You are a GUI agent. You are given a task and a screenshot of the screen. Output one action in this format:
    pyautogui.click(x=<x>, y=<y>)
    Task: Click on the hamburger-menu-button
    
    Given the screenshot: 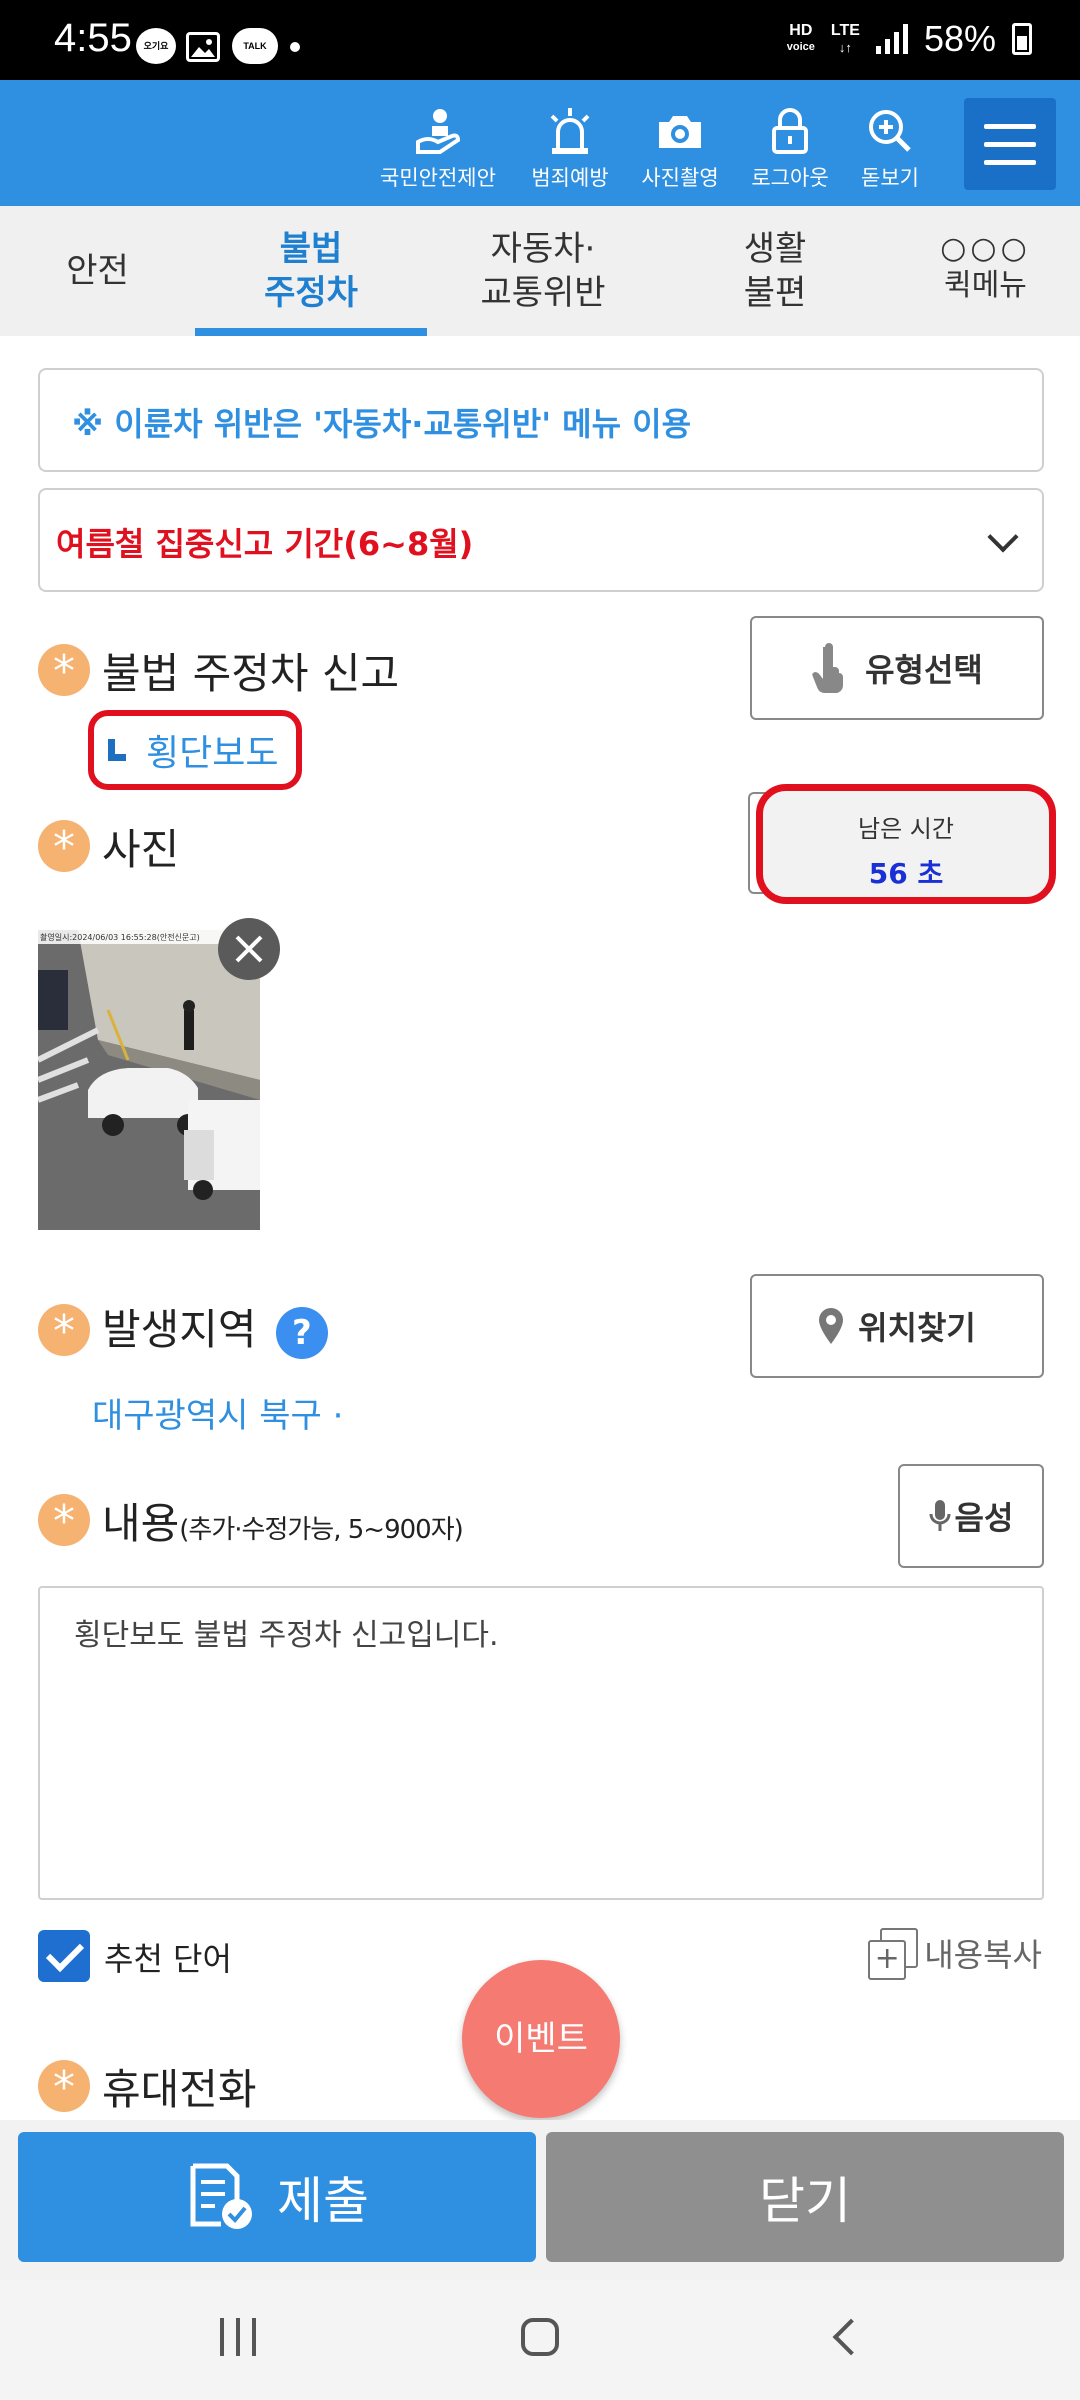 What is the action you would take?
    pyautogui.click(x=1010, y=144)
    